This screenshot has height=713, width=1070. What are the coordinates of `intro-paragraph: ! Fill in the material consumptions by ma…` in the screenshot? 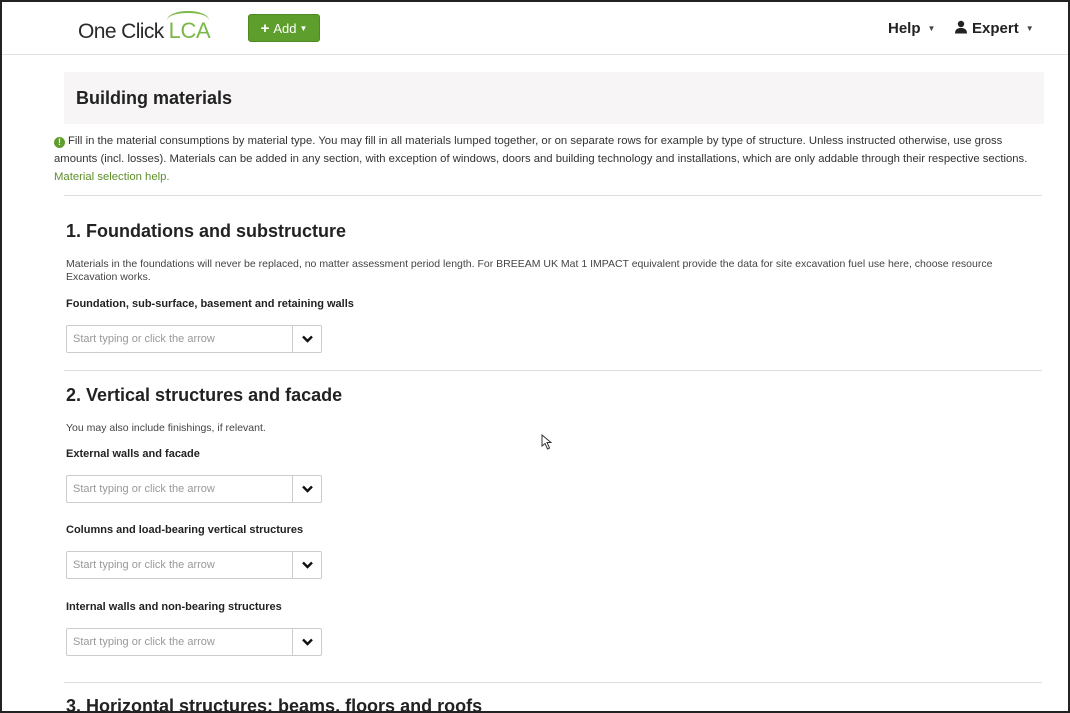 It's located at (549, 159).